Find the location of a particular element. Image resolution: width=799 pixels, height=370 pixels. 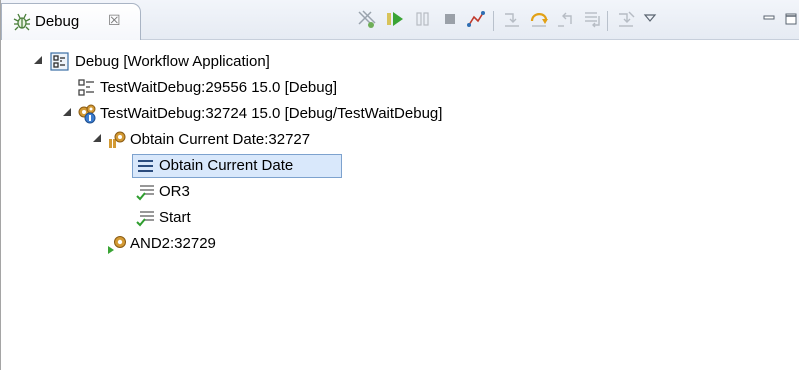

tree-item-label: Obtain Current Date is located at coordinates (226, 165).